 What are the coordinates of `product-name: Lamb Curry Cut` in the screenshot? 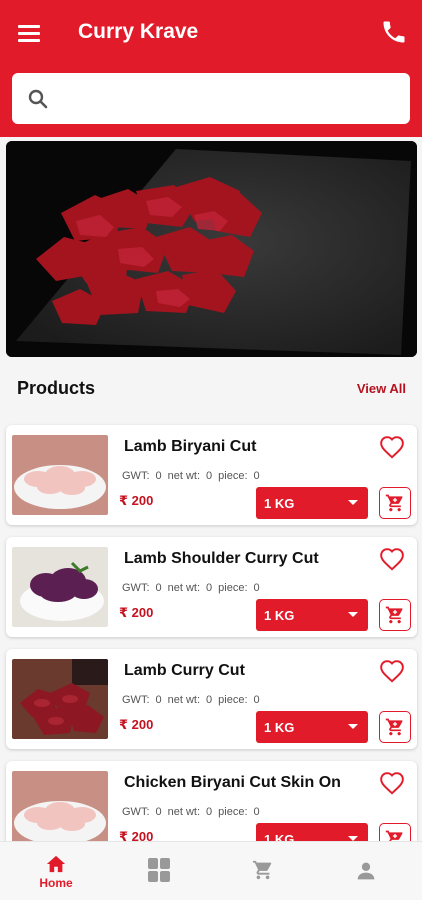 It's located at (184, 671).